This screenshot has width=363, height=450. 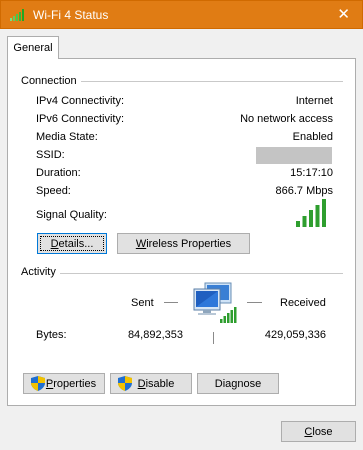 What do you see at coordinates (80, 119) in the screenshot?
I see `ipv6-label: IPv6 Connectivity:` at bounding box center [80, 119].